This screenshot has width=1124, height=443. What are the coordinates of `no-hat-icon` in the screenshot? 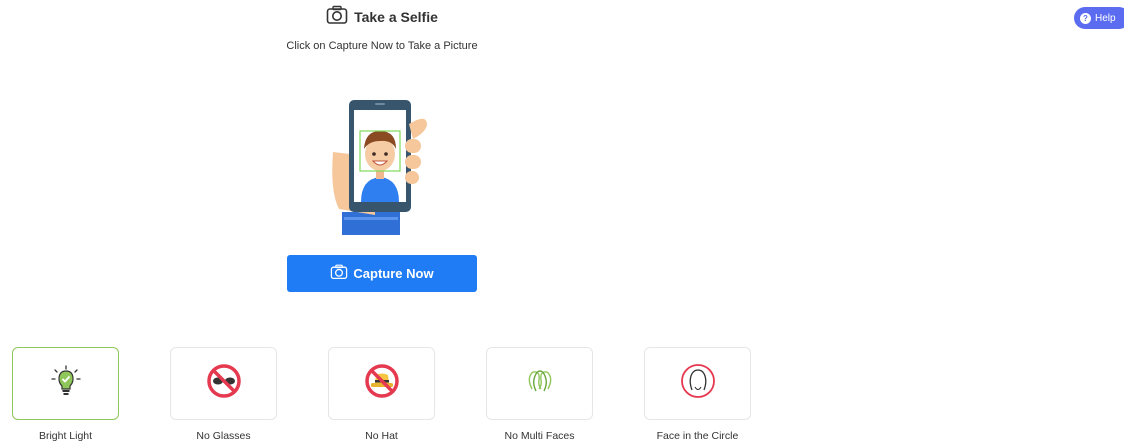 It's located at (382, 383).